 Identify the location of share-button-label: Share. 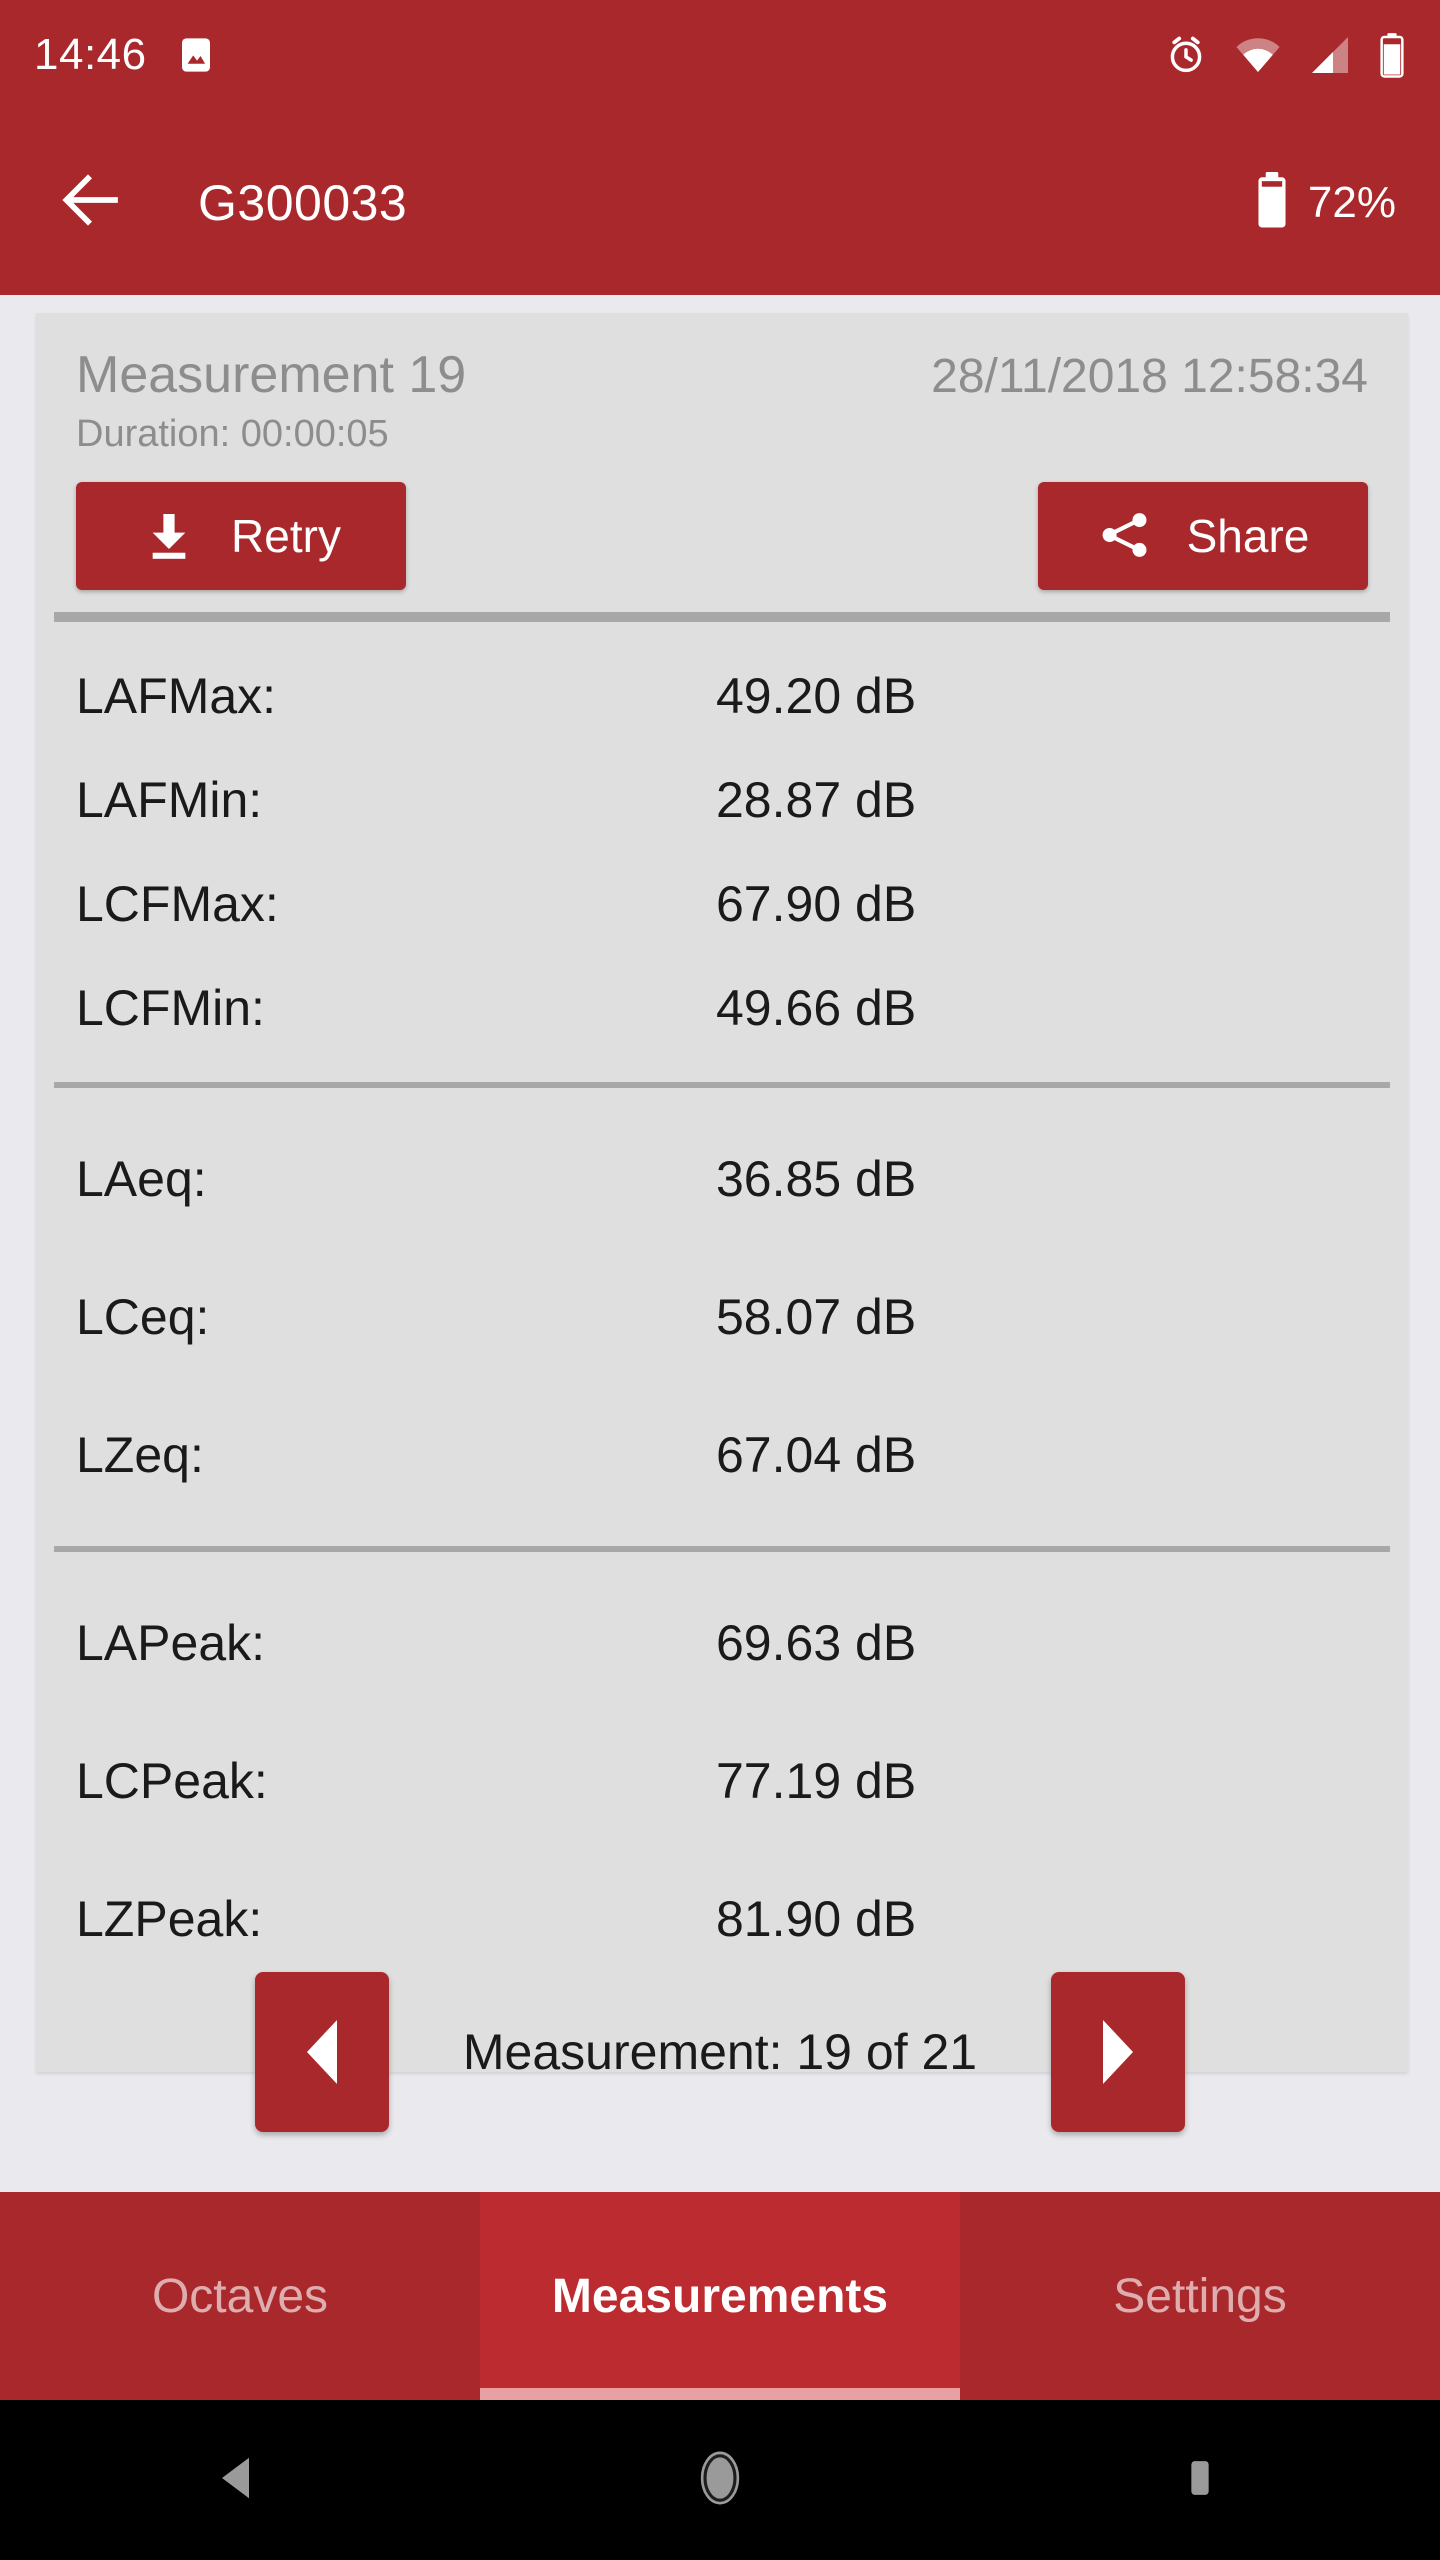
(1248, 536).